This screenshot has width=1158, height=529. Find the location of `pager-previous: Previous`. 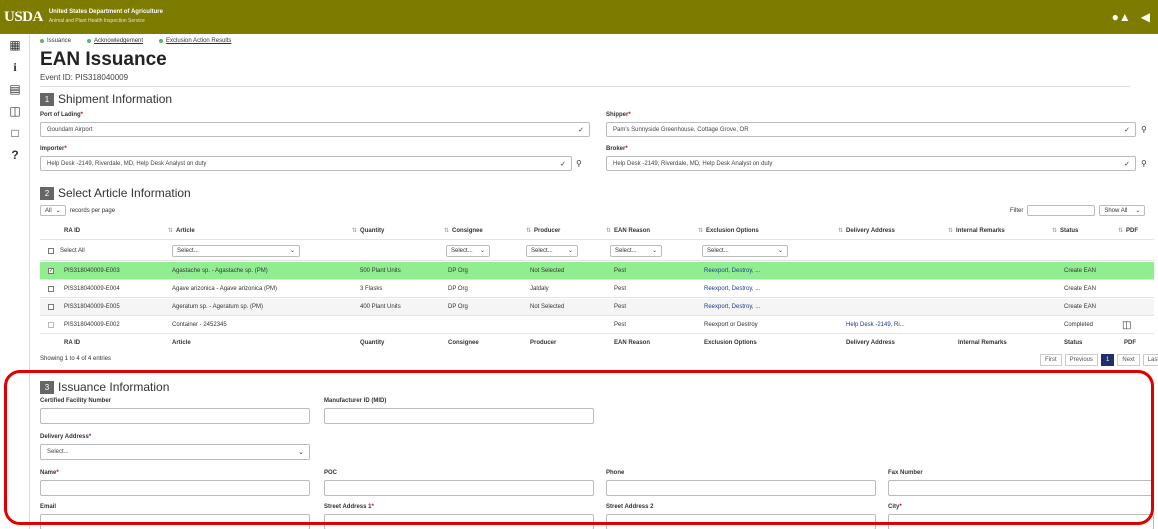

pager-previous: Previous is located at coordinates (1081, 360).